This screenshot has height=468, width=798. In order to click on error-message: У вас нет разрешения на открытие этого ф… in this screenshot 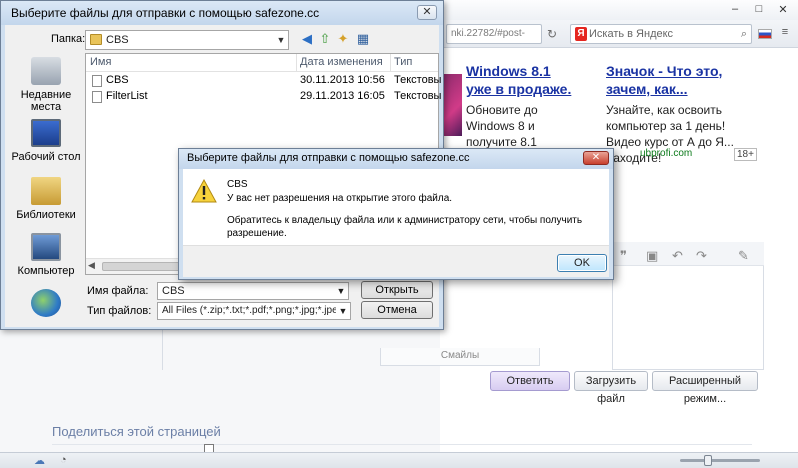, I will do `click(340, 198)`.